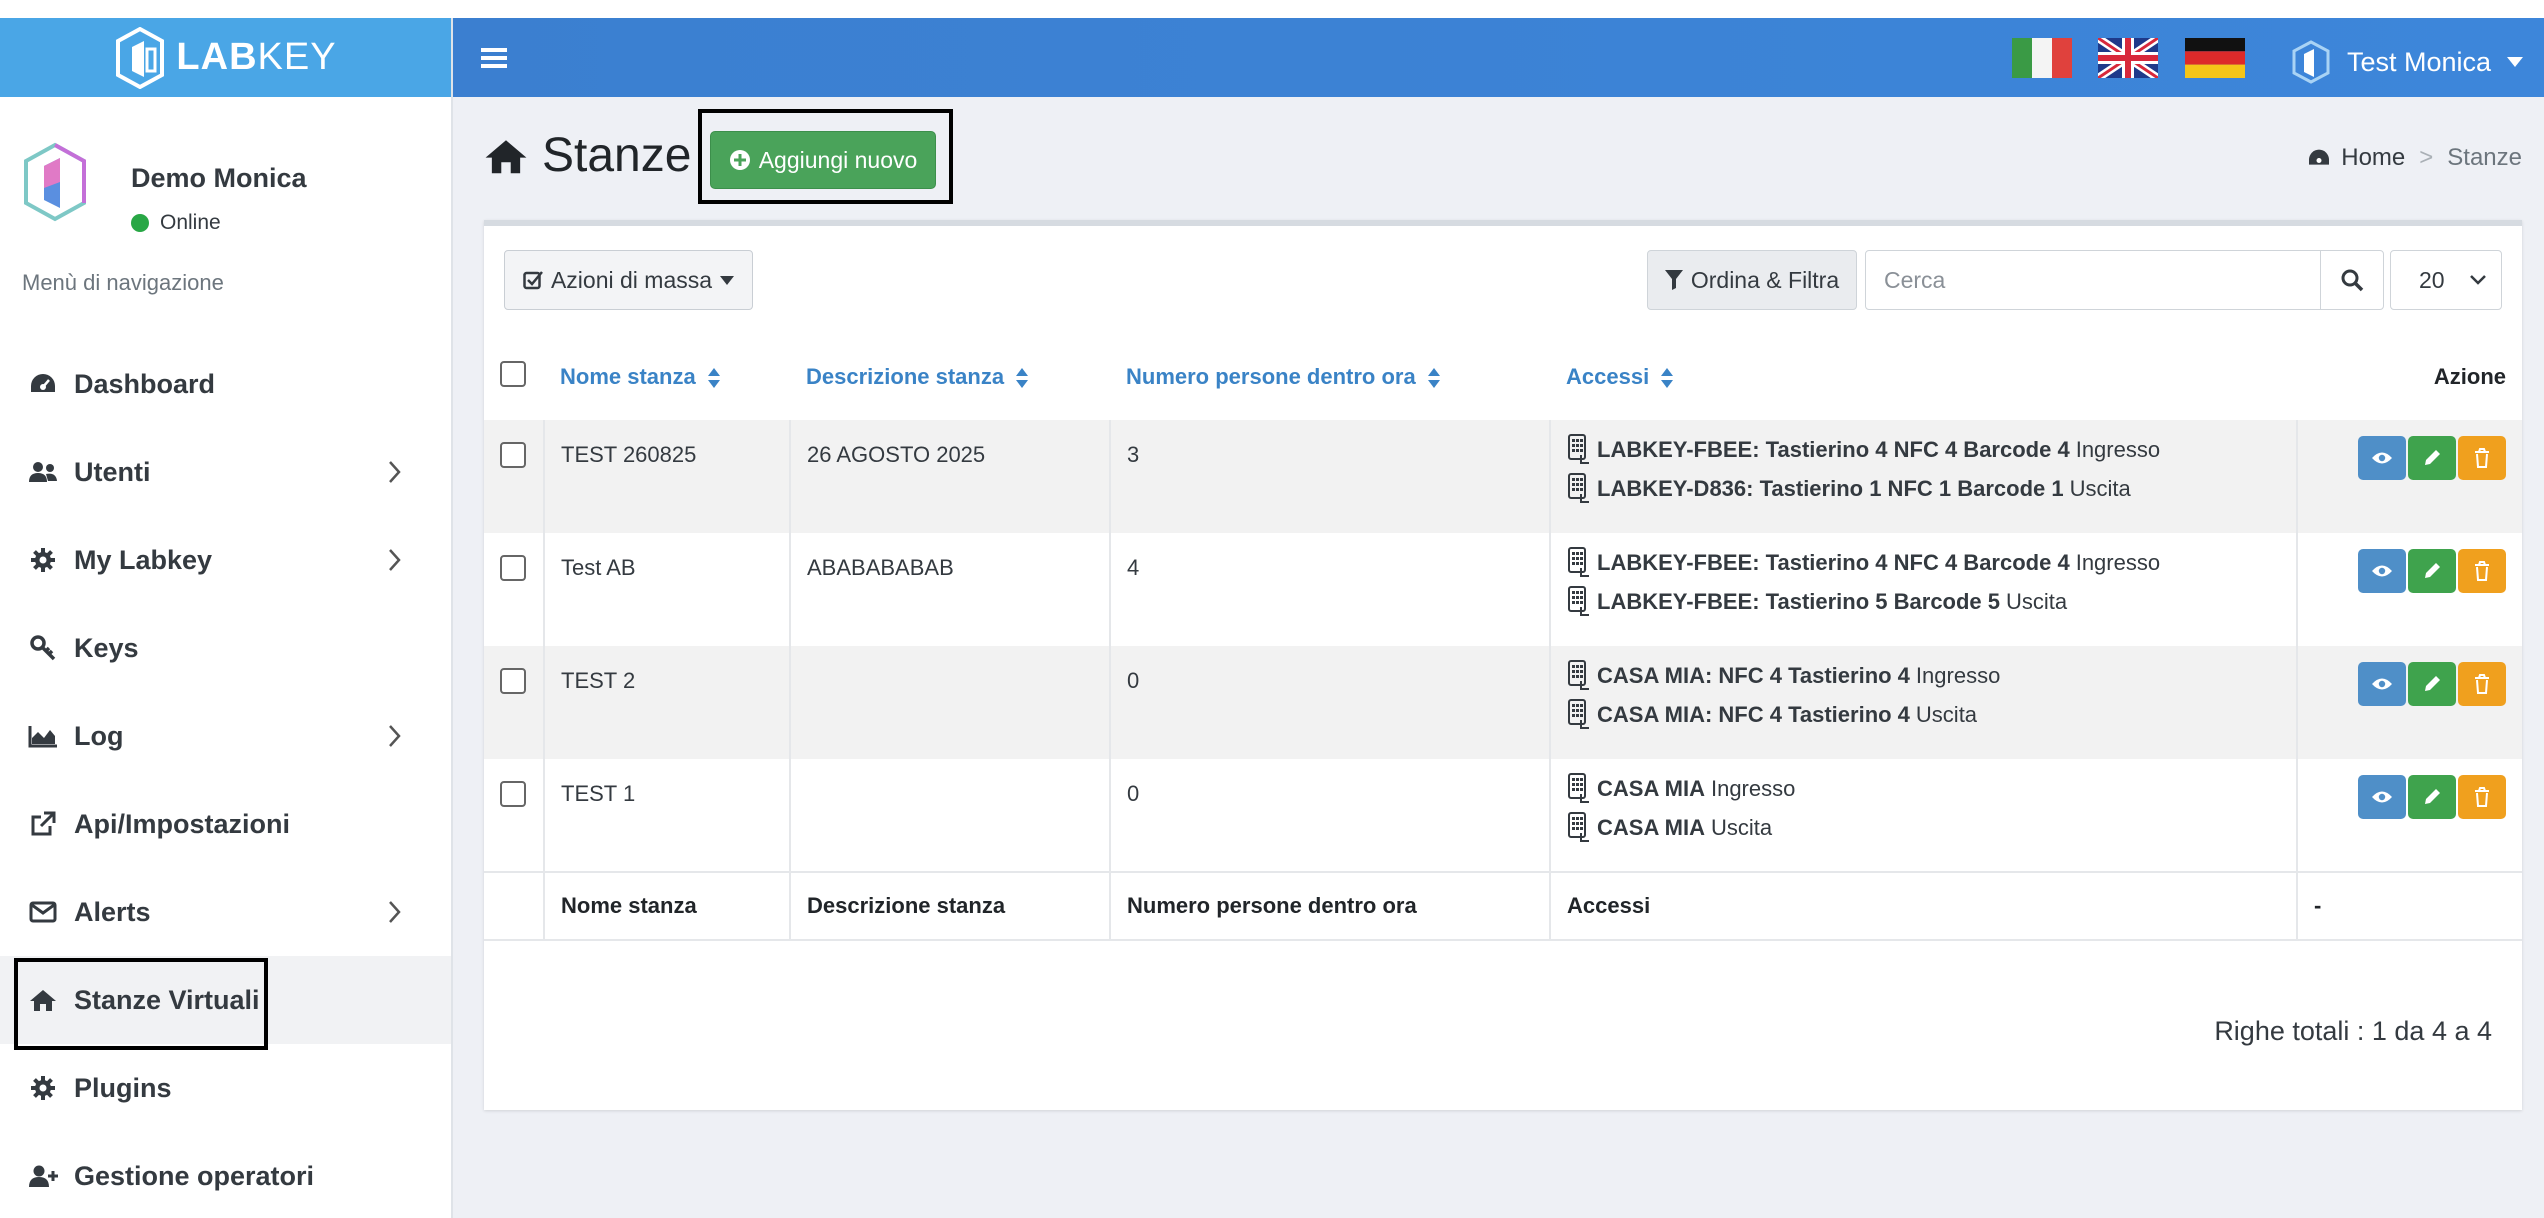 The image size is (2544, 1218). I want to click on column-header-access: Accessi, so click(1923, 377).